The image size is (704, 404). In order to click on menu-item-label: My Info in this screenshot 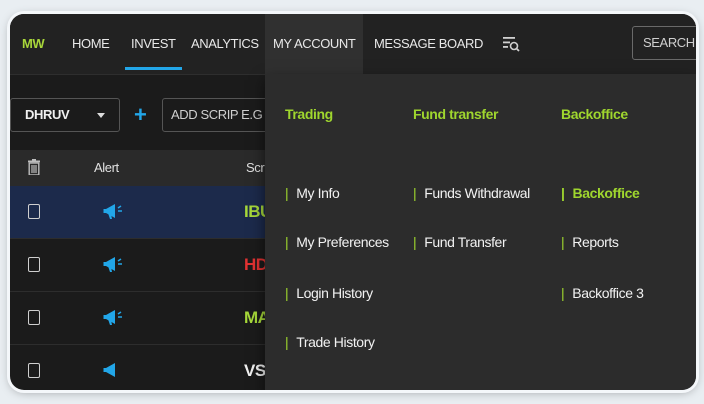, I will do `click(318, 193)`.